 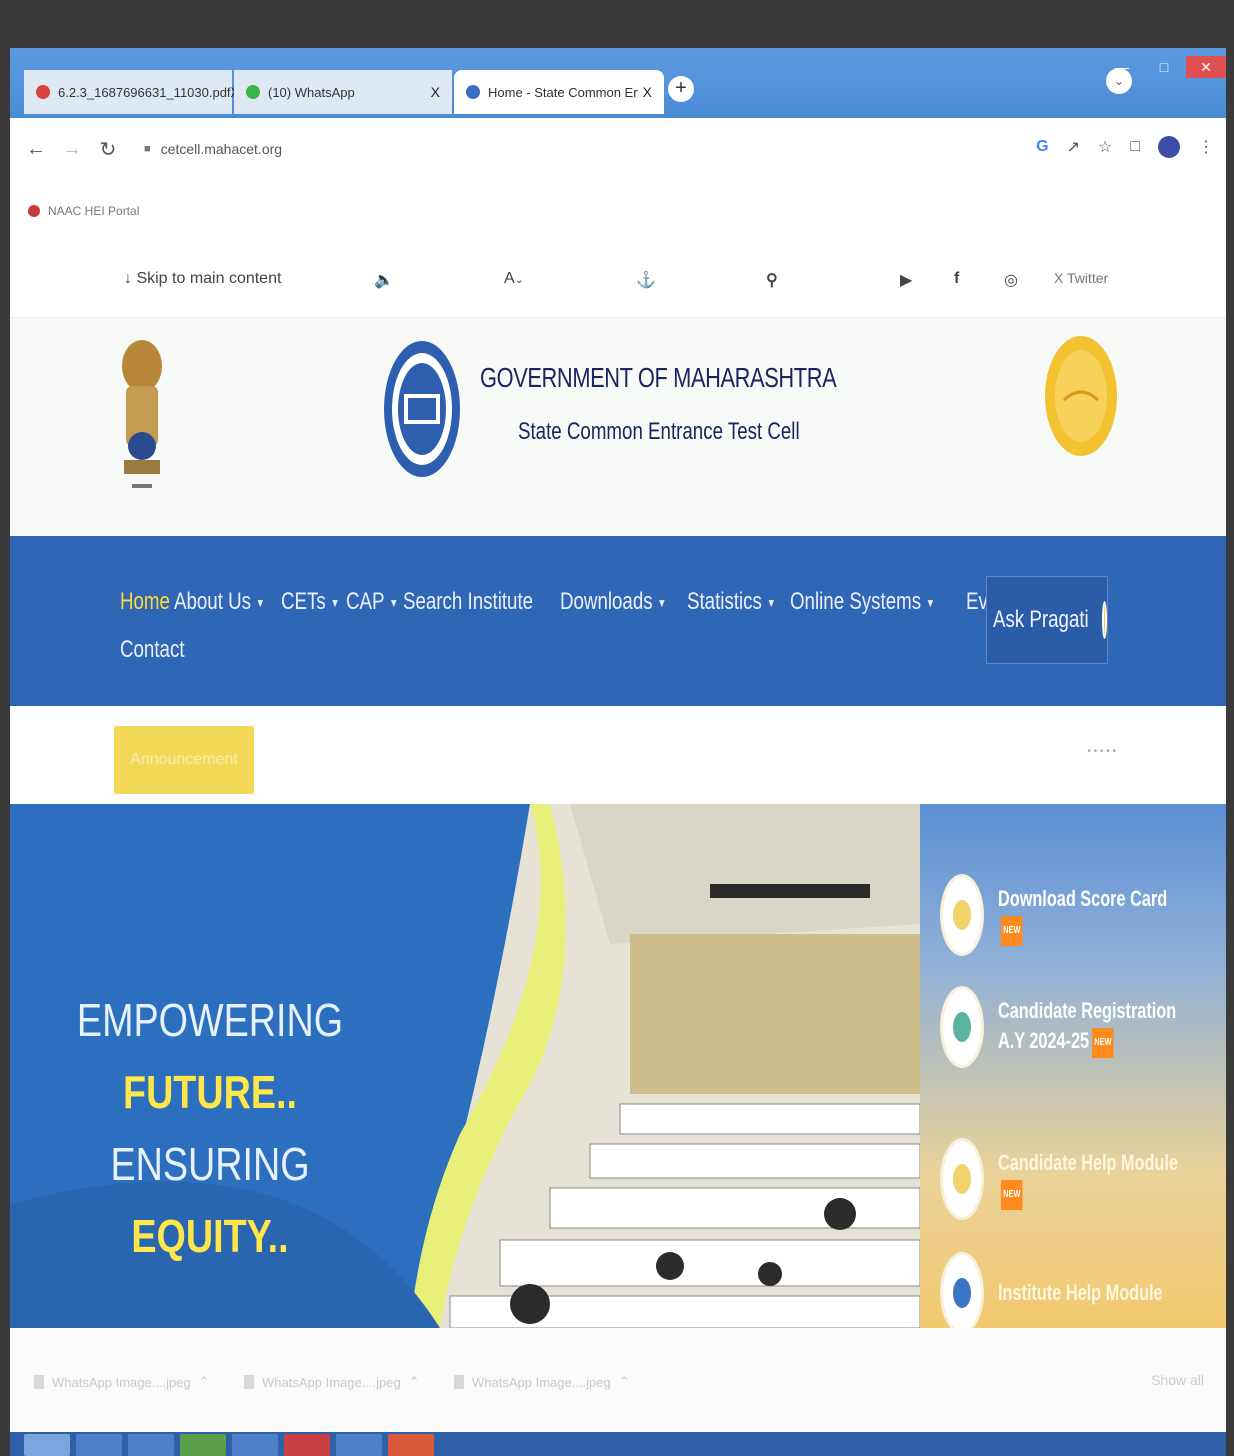 I want to click on bookmark-naac: NAAC HEI Portal, so click(x=93, y=211).